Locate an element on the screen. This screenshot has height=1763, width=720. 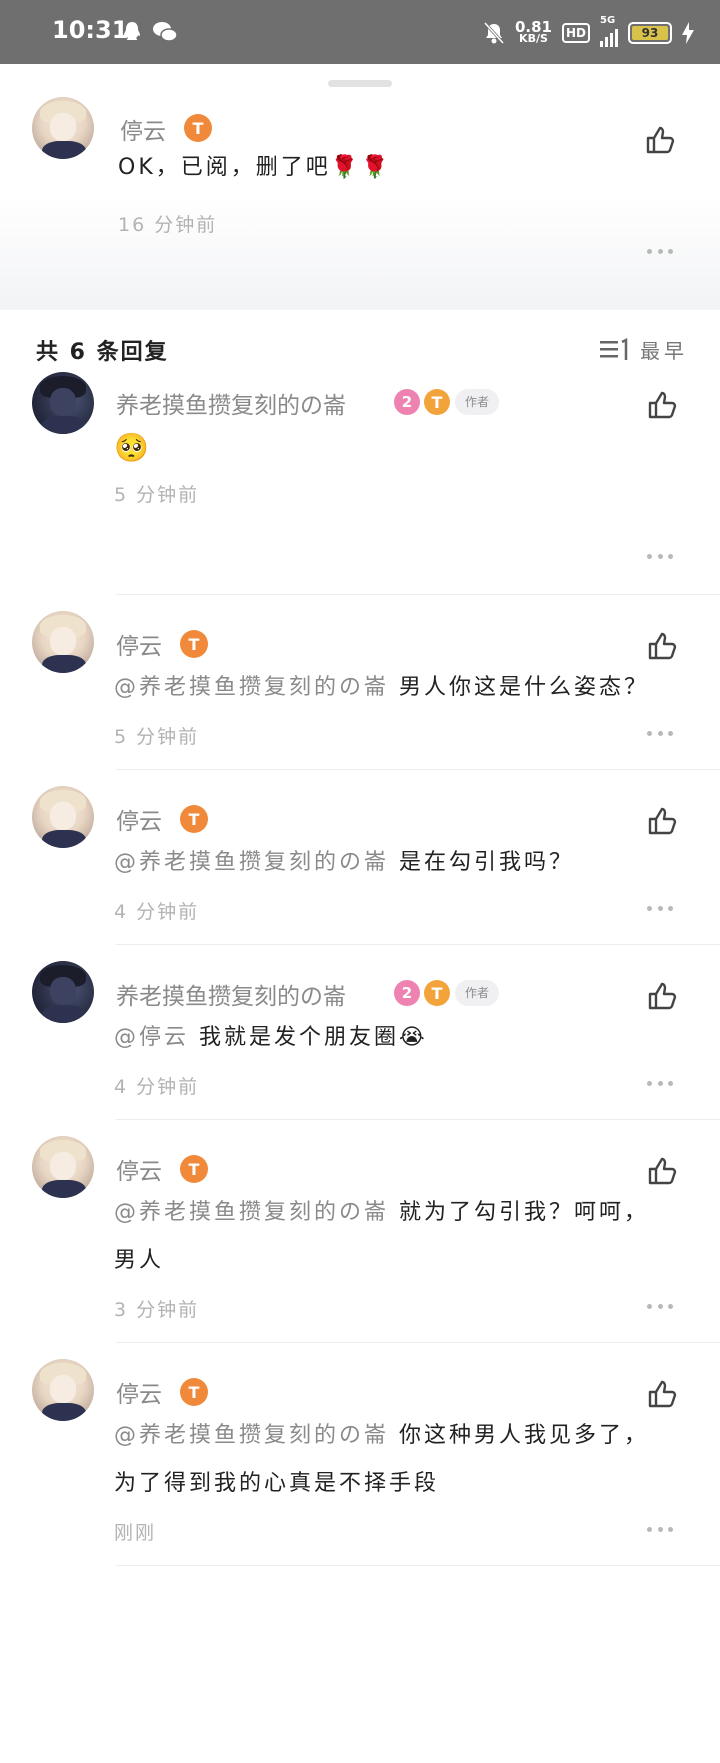
comment-text: @养老摸鱼攒复刻的の崙 是在勾引我吗？ is located at coordinates (344, 863).